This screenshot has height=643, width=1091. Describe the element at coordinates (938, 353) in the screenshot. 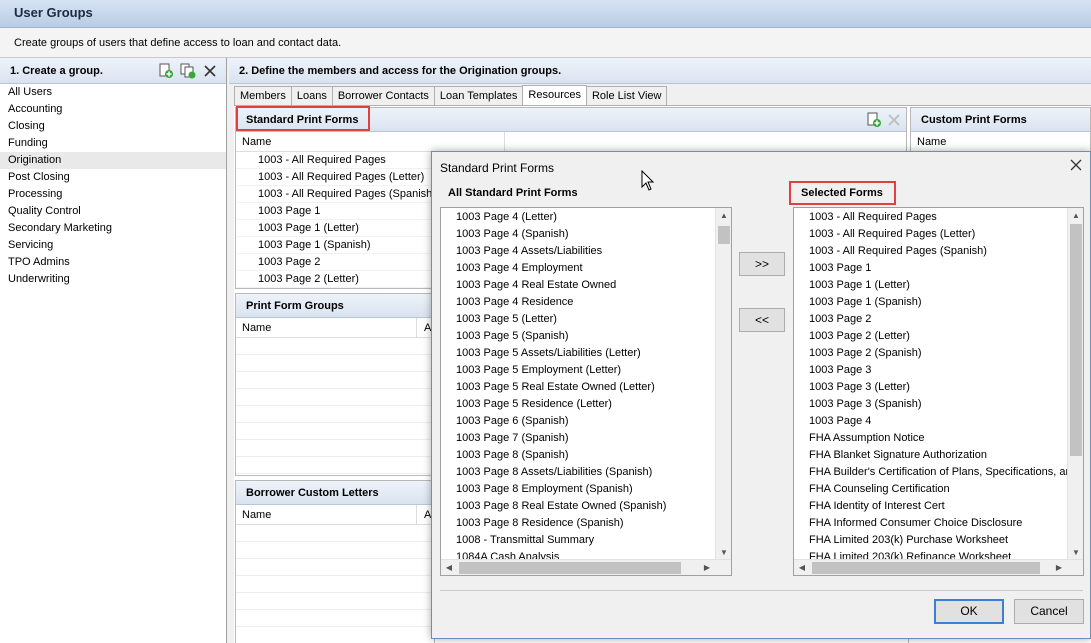

I see `list-item: 1003 Page 2 (Spanish)` at that location.